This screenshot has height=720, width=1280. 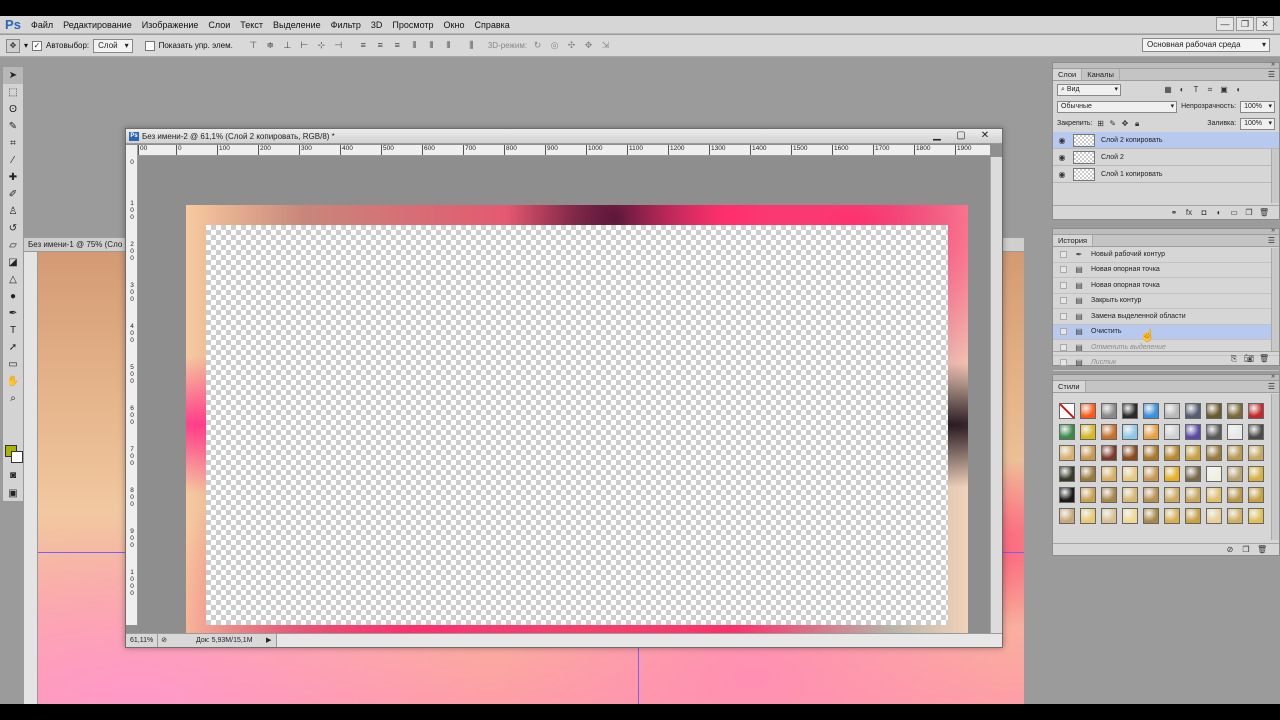 What do you see at coordinates (1196, 90) in the screenshot?
I see `filter-type-icon: T` at bounding box center [1196, 90].